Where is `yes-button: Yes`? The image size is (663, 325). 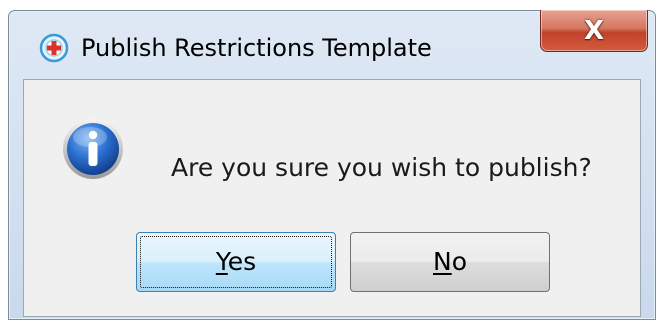
yes-button: Yes is located at coordinates (236, 262).